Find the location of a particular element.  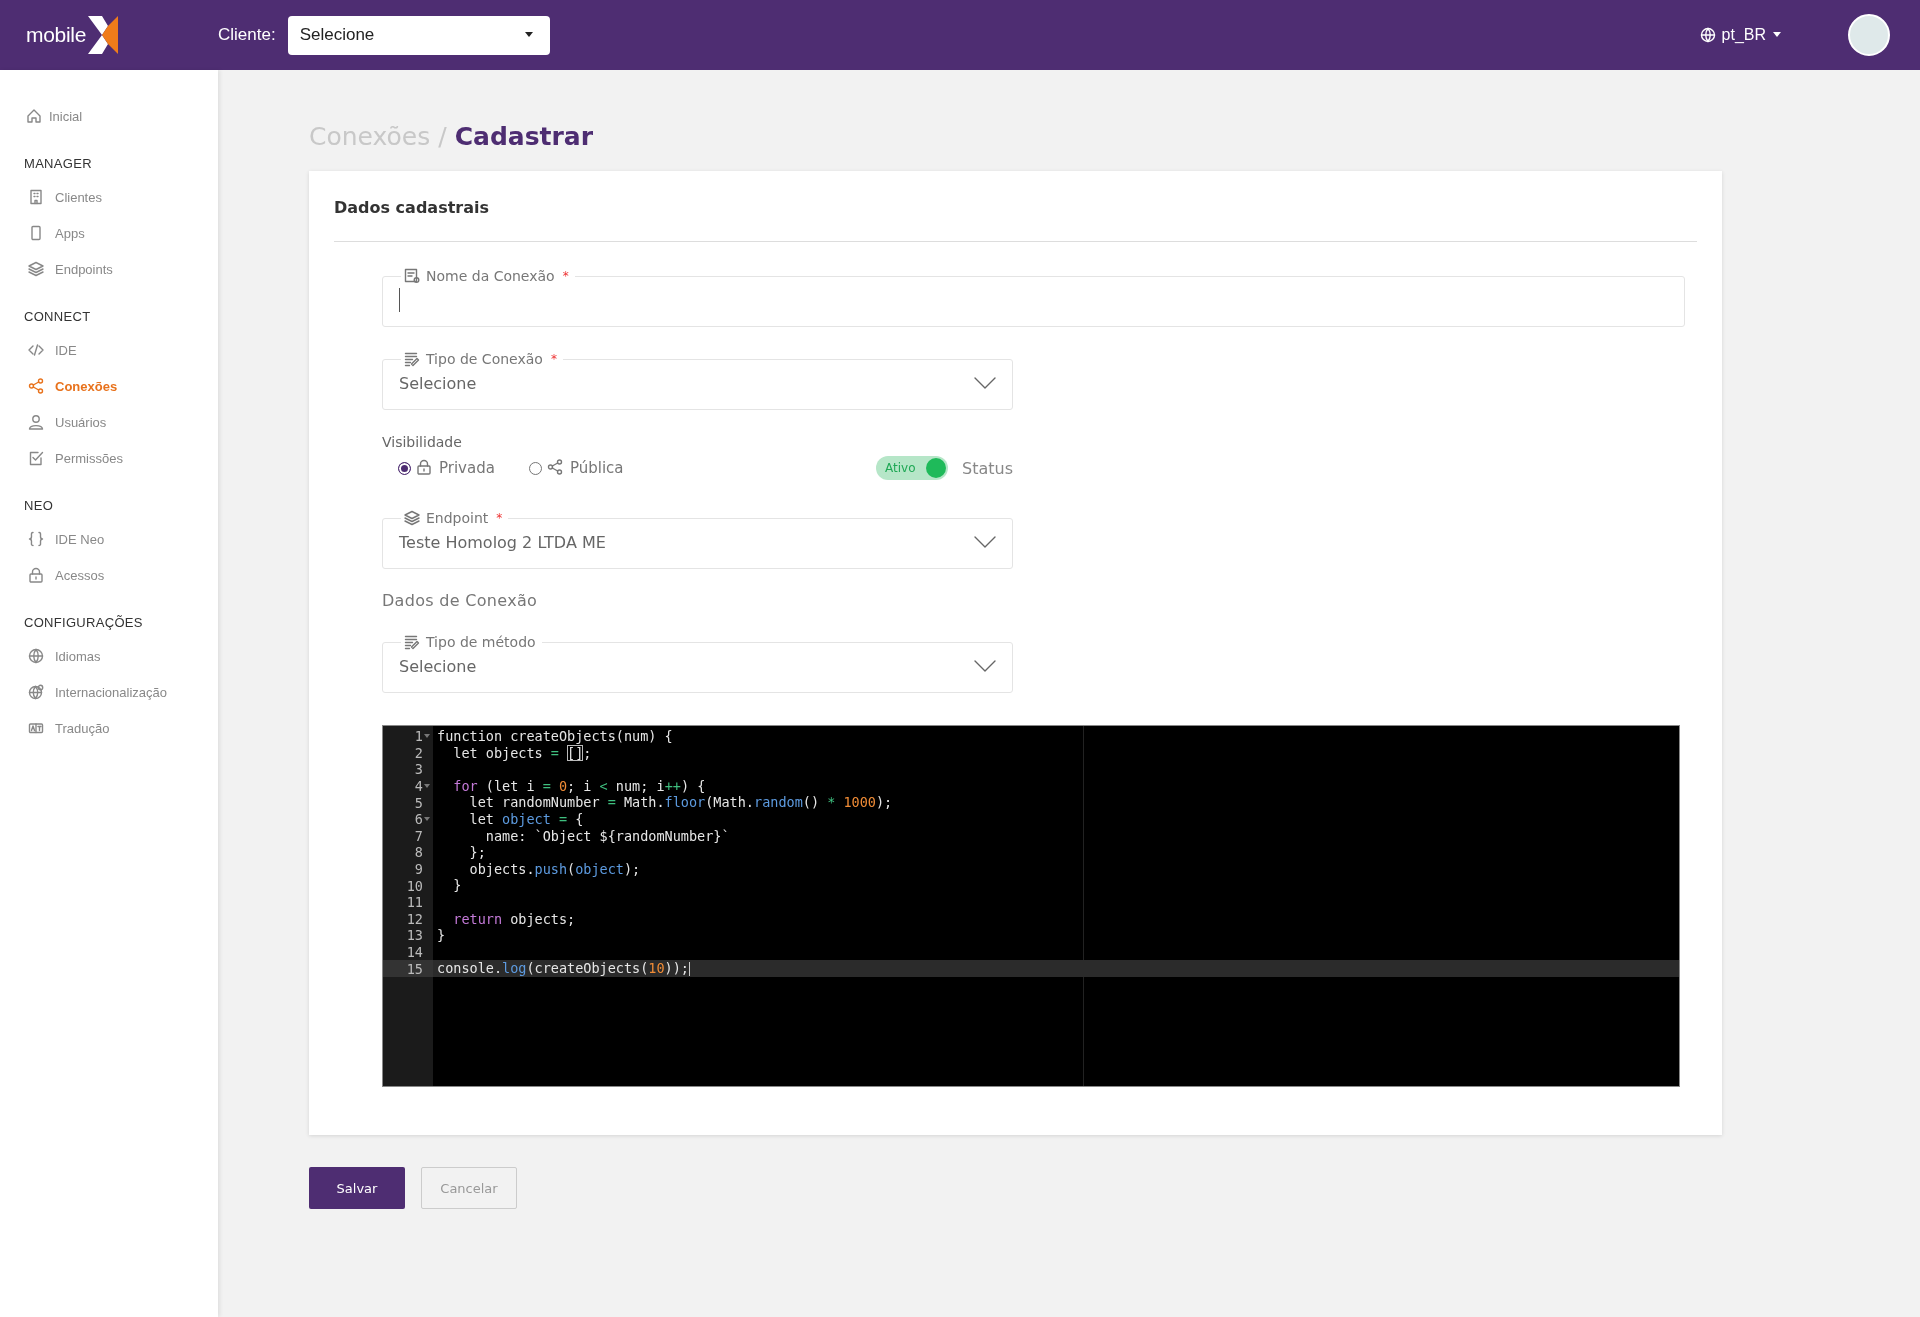

building-icon is located at coordinates (36, 197).